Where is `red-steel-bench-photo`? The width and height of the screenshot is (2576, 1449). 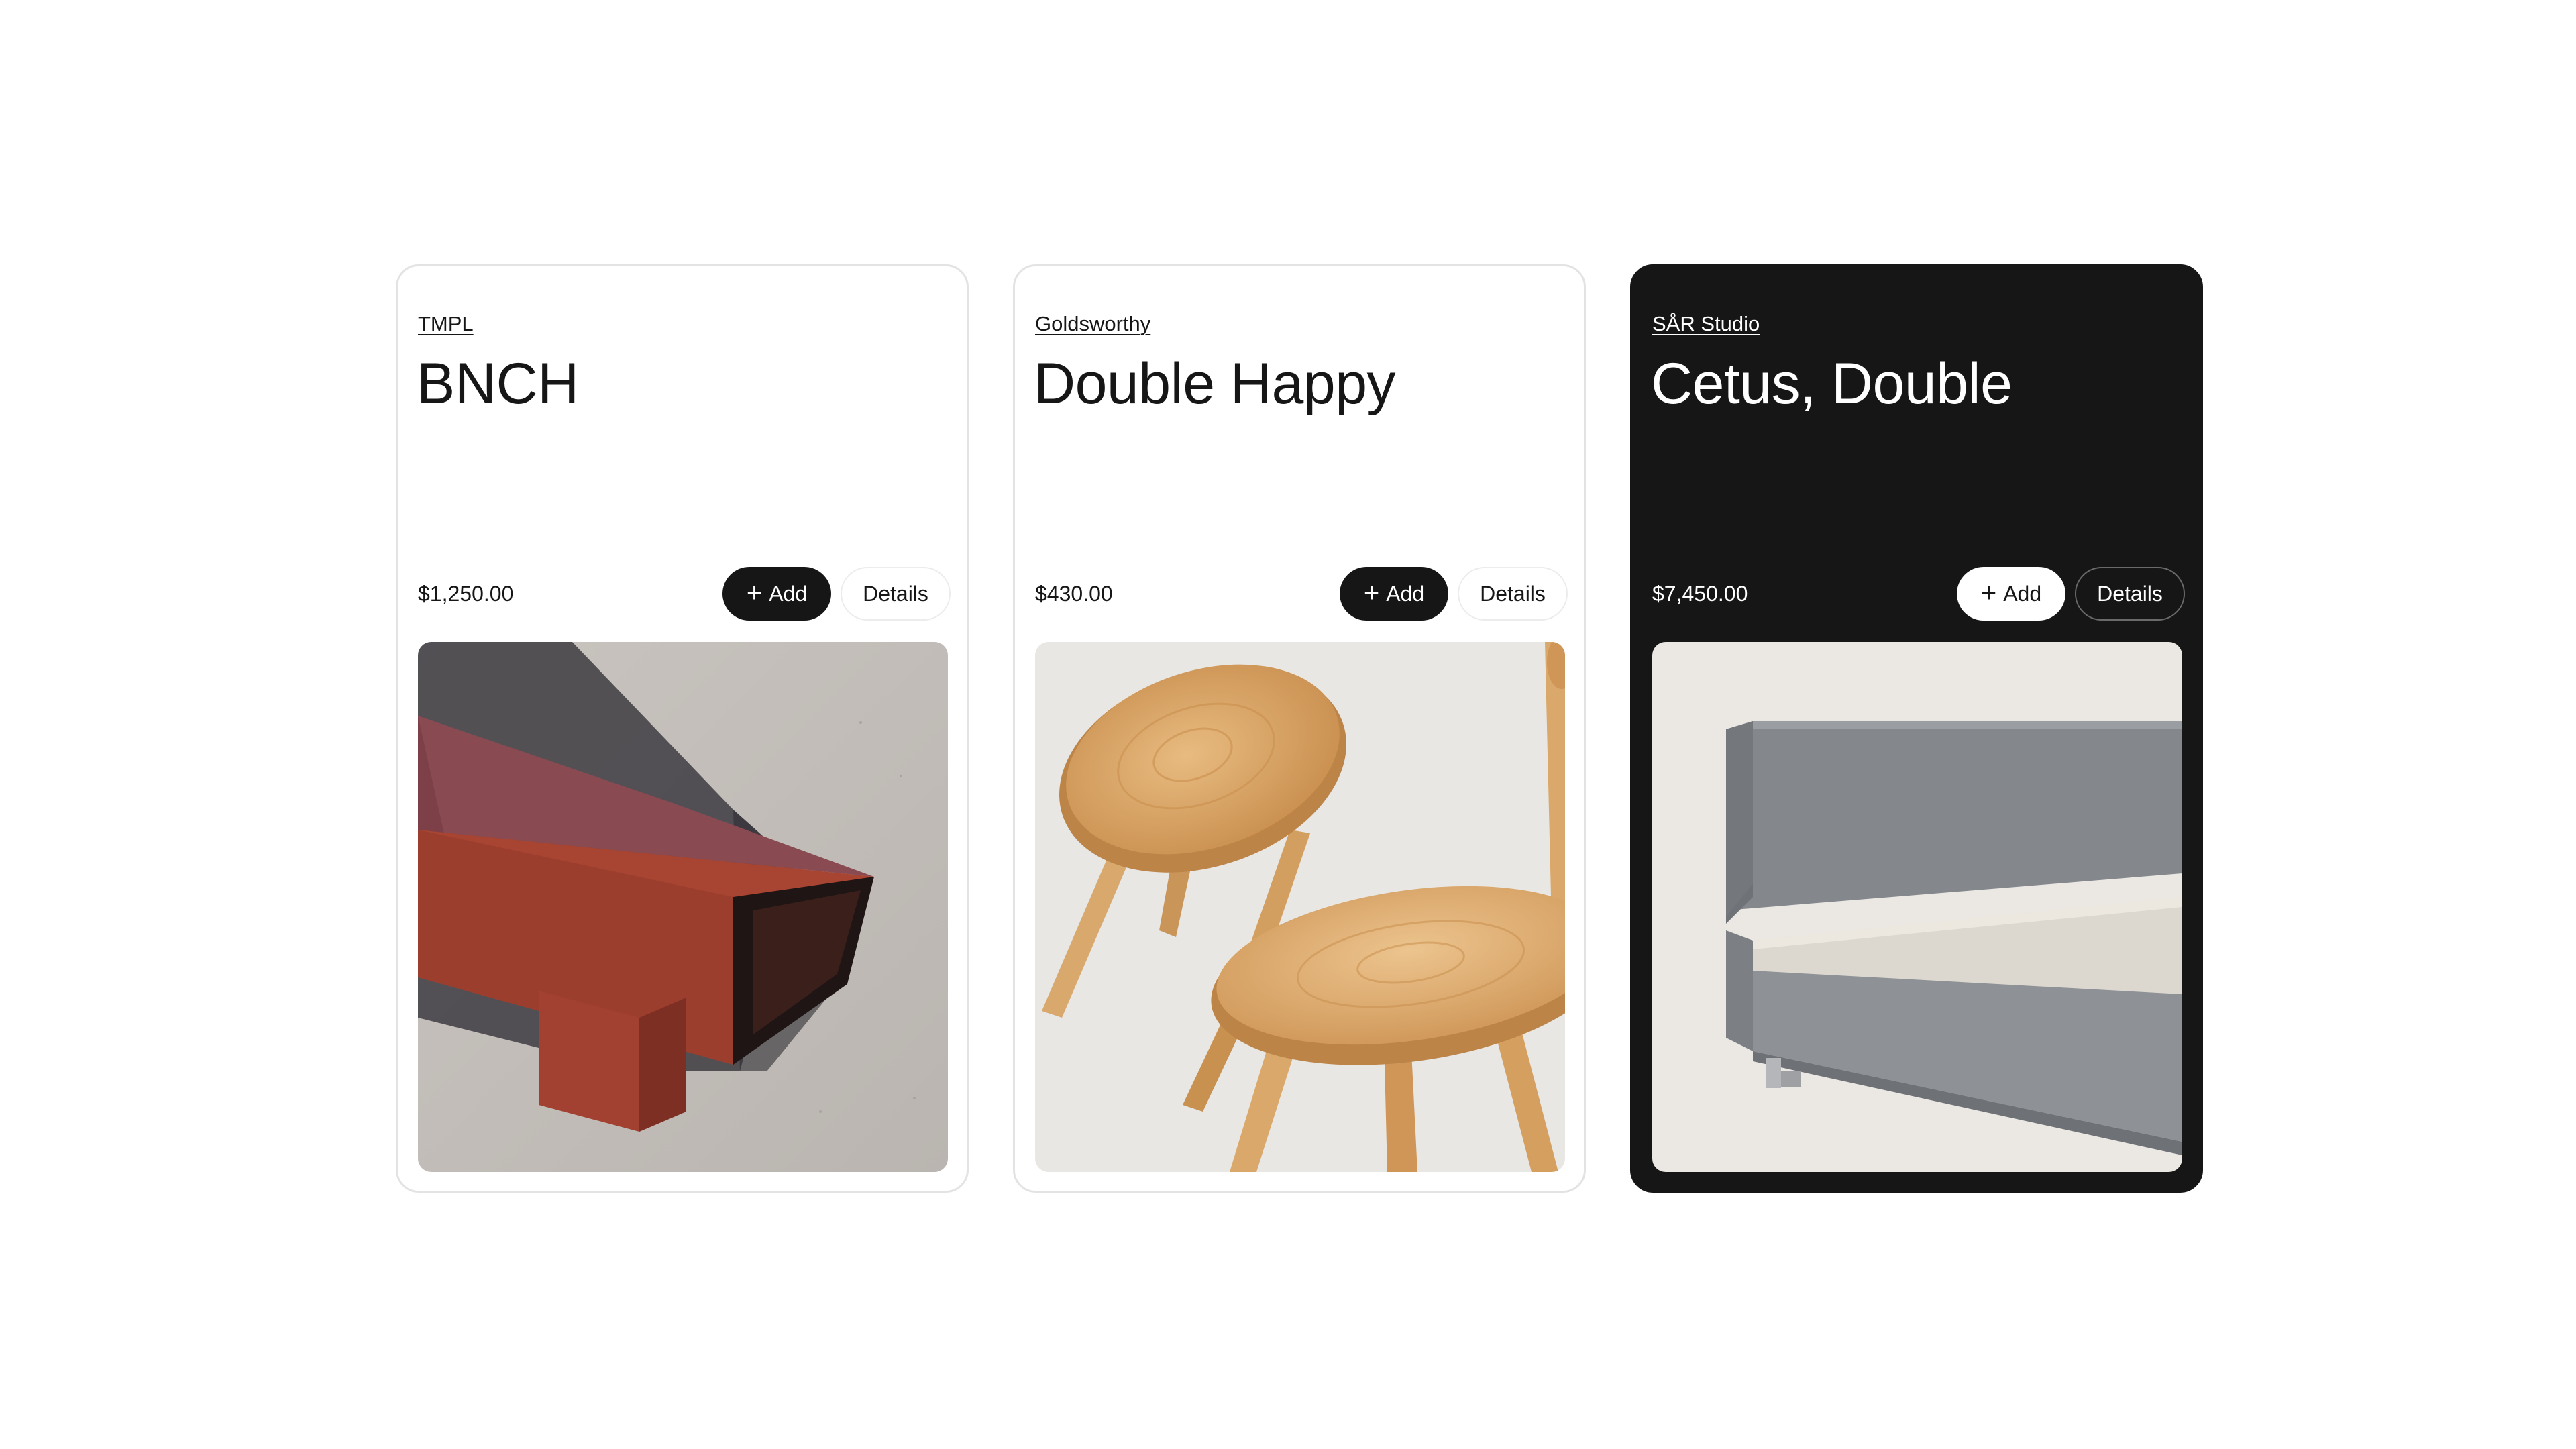 red-steel-bench-photo is located at coordinates (683, 907).